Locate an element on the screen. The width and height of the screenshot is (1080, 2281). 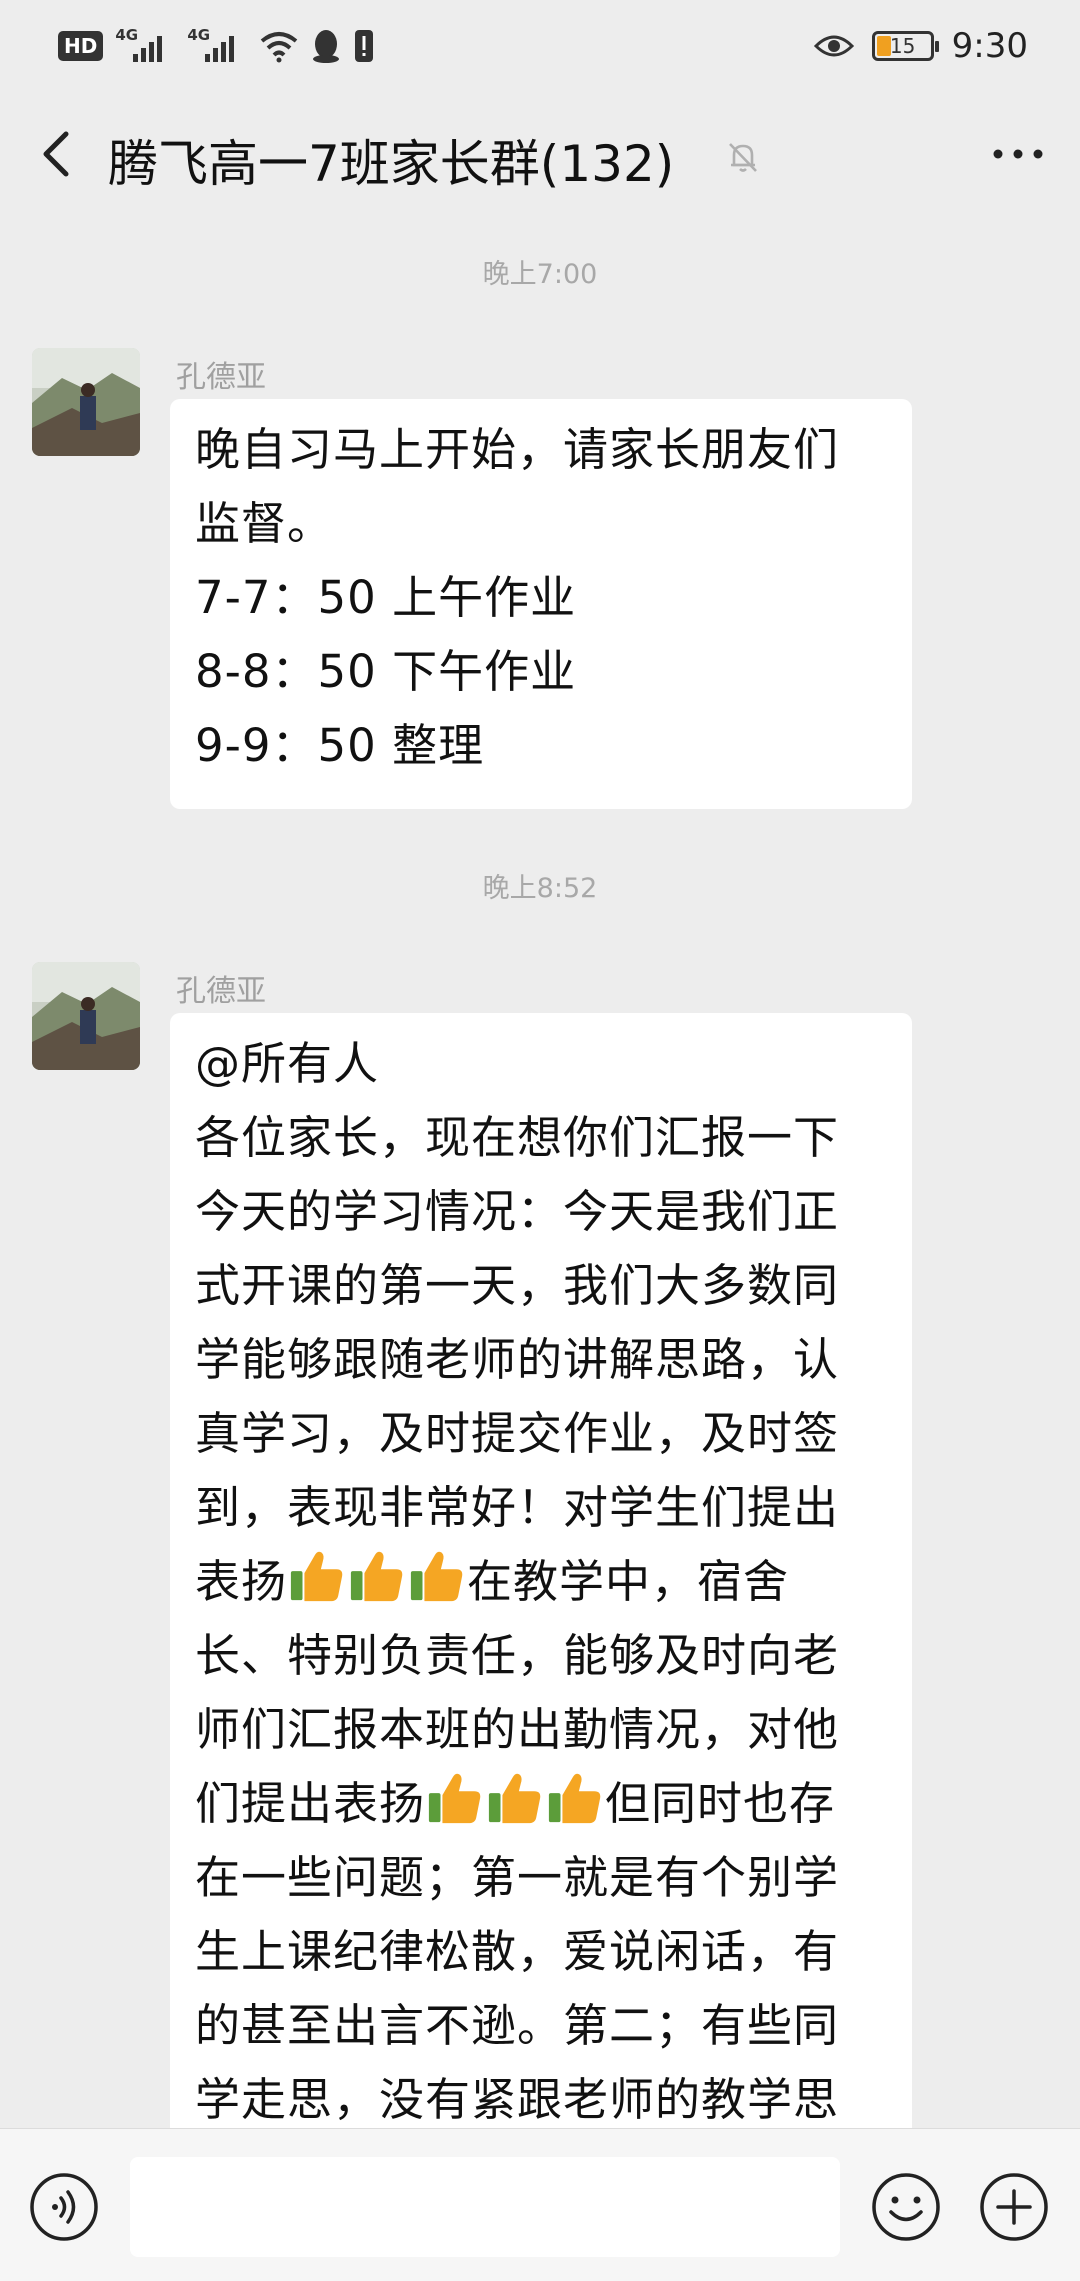
message-line: 晚自习马上开始，请家长朋友们 is located at coordinates (517, 449).